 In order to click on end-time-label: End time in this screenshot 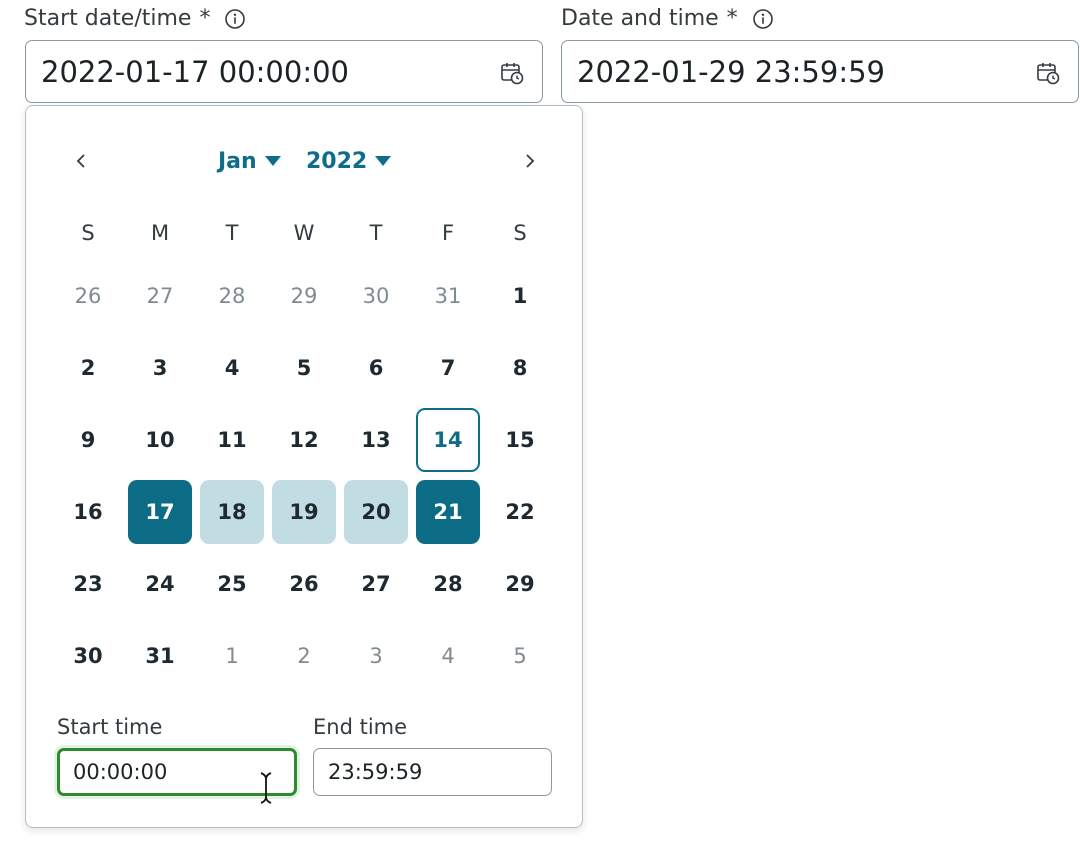, I will do `click(360, 727)`.